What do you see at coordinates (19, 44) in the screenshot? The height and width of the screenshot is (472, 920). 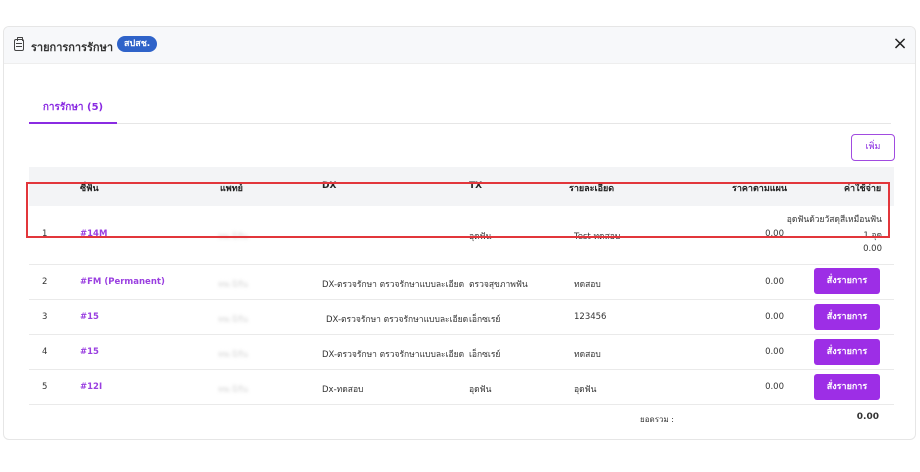 I see `clipboard-icon` at bounding box center [19, 44].